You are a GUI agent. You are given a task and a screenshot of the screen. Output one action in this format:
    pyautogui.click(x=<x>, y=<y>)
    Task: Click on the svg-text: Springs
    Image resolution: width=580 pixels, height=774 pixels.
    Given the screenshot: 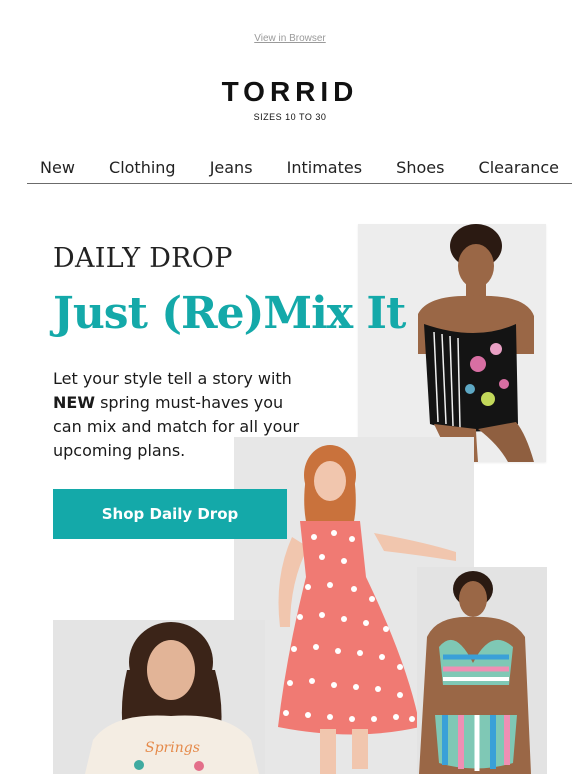 What is the action you would take?
    pyautogui.click(x=172, y=748)
    